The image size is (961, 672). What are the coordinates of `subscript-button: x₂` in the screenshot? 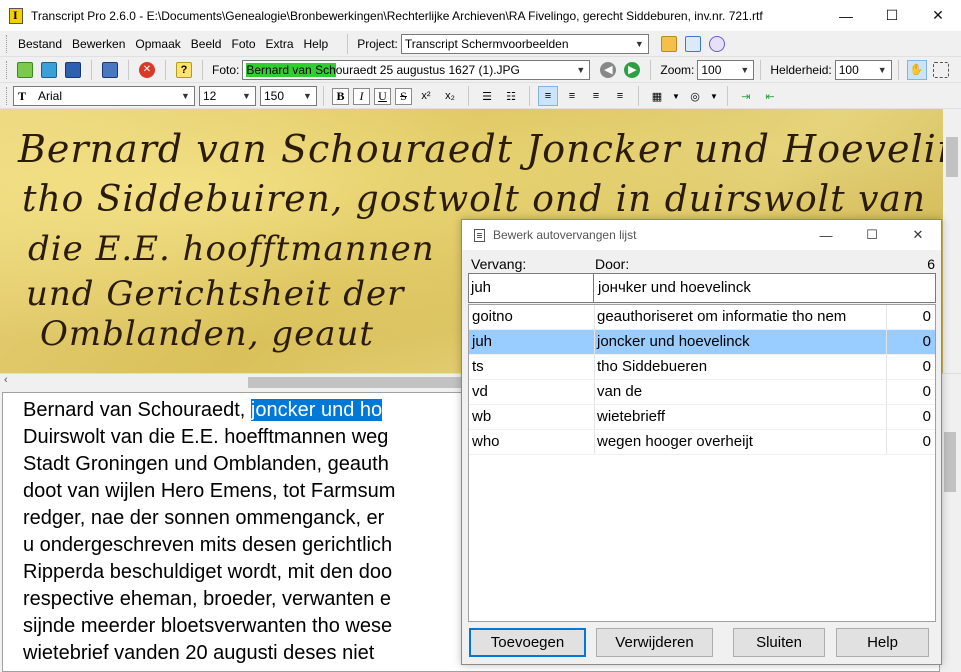 It's located at (450, 96).